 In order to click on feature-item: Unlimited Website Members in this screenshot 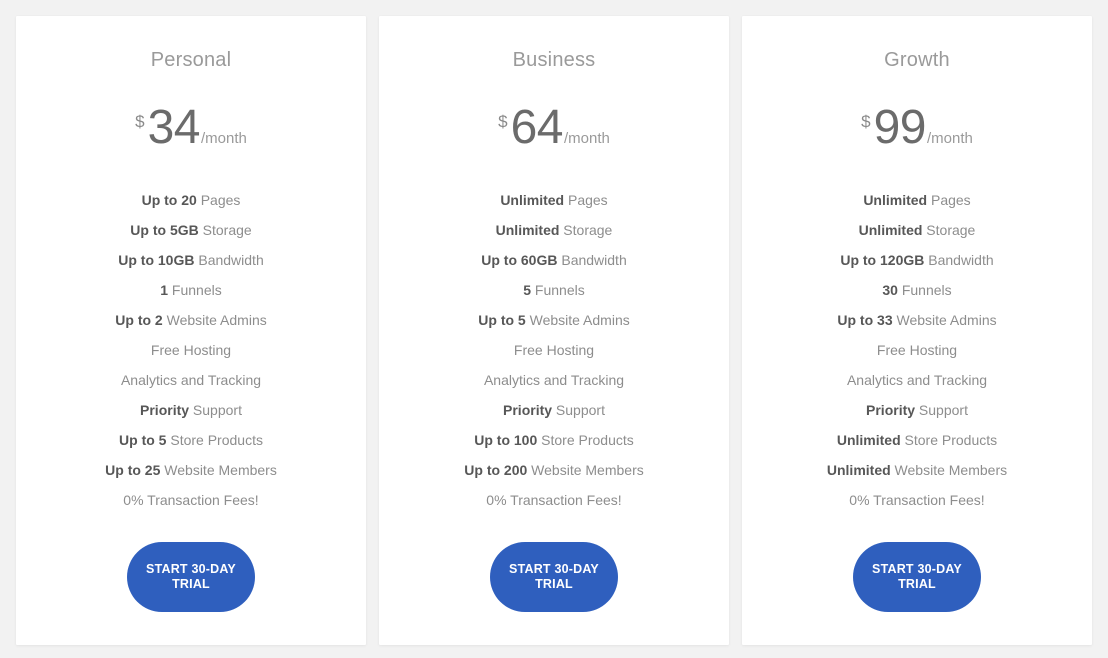, I will do `click(917, 470)`.